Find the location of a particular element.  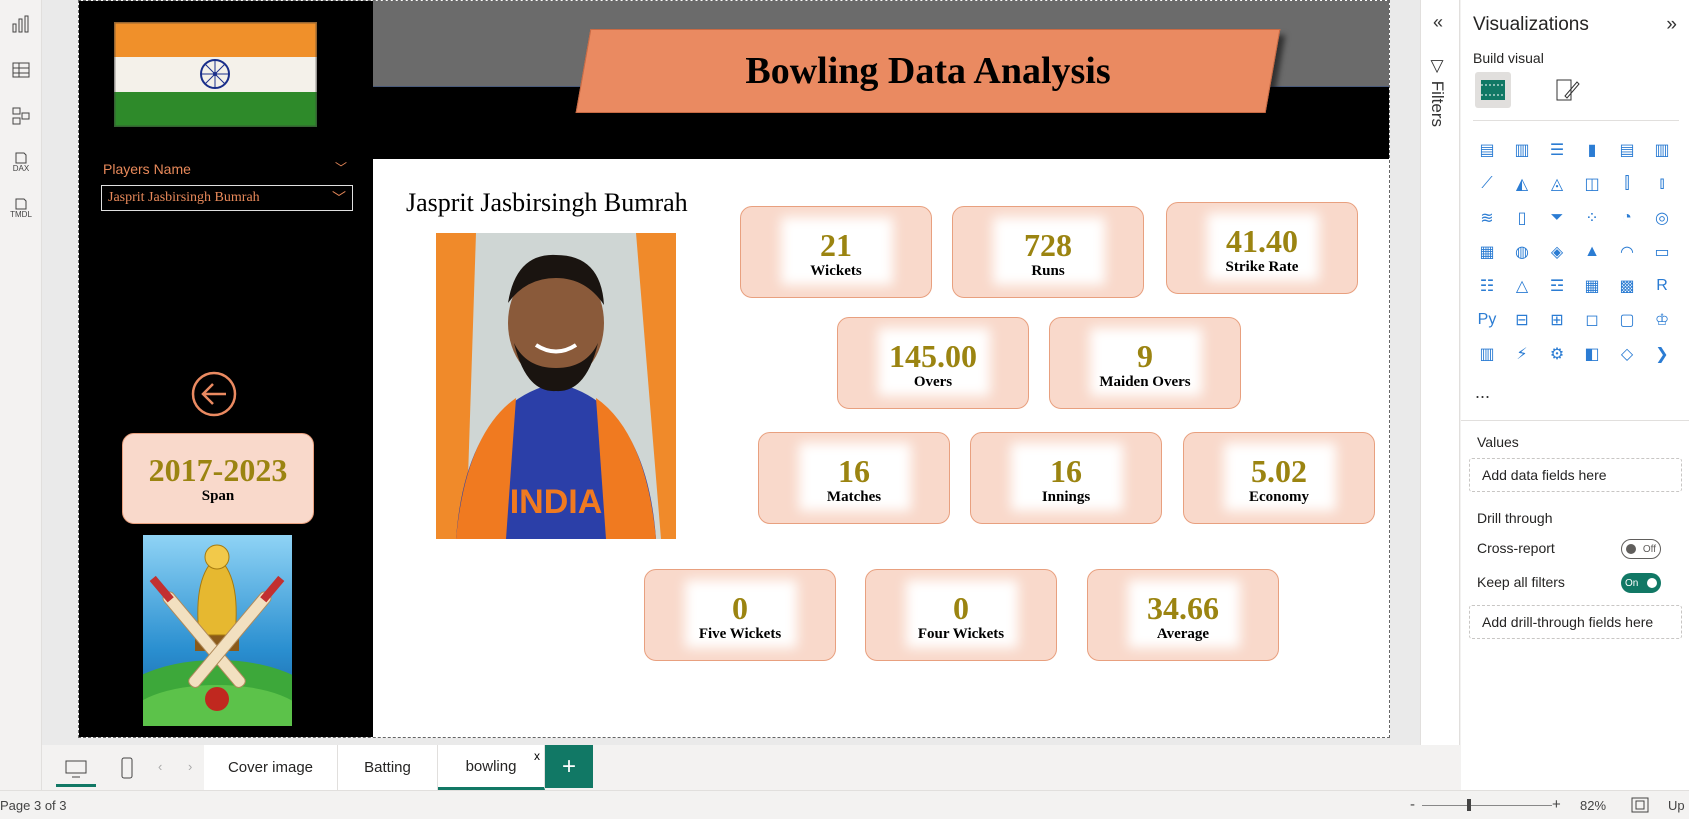

multi-row-card-icon: ☷ is located at coordinates (1487, 286).